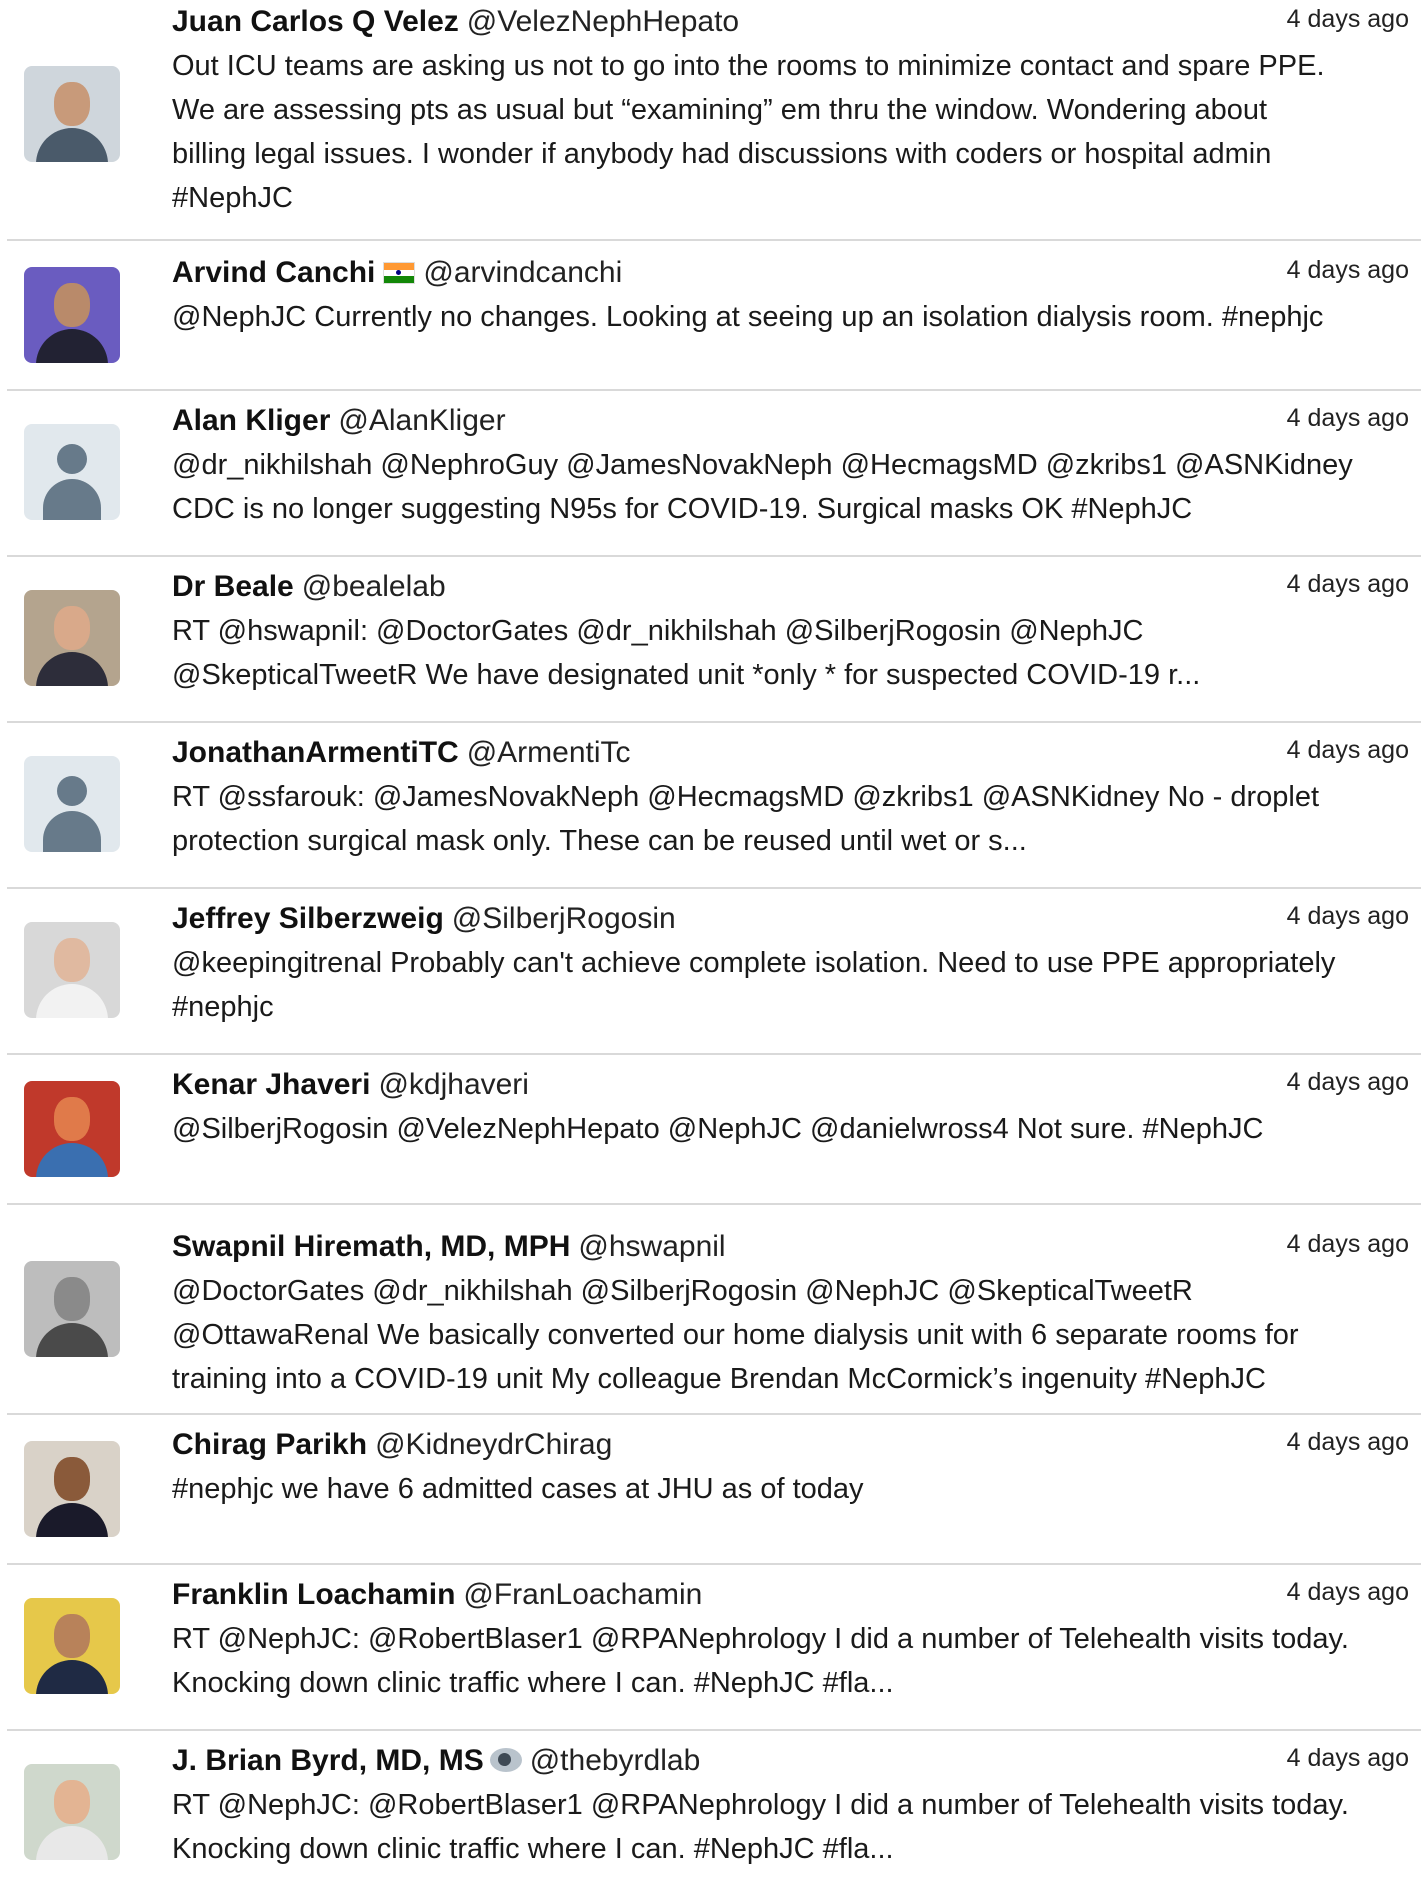  What do you see at coordinates (564, 918) in the screenshot?
I see `author-handle: @SilberjRogosin` at bounding box center [564, 918].